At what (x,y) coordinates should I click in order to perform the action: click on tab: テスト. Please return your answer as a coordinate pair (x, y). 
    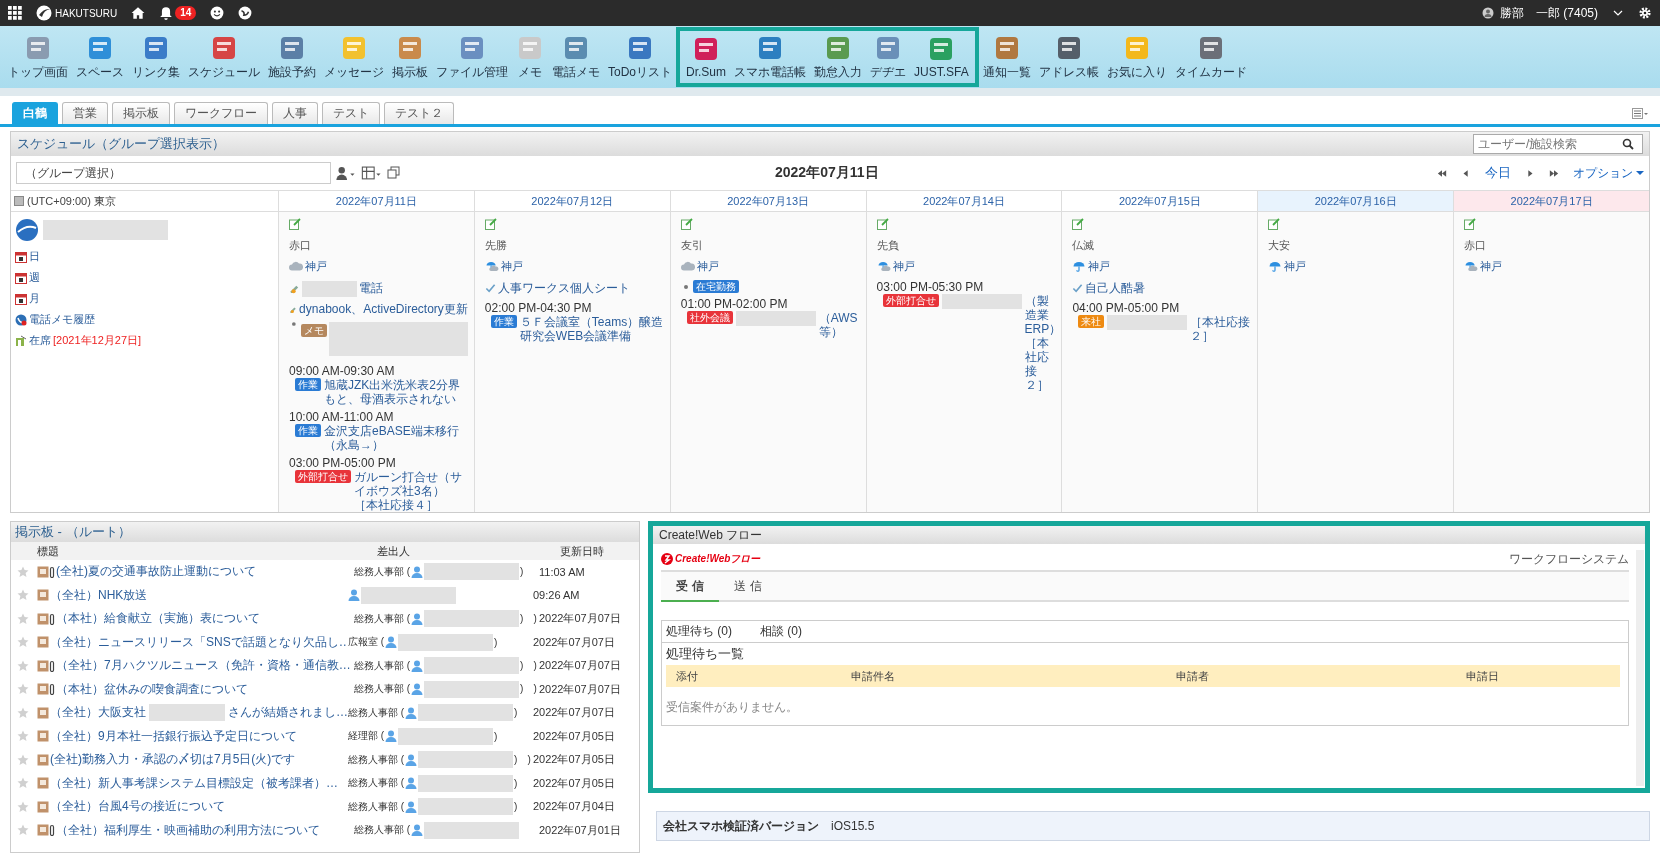
    Looking at the image, I should click on (351, 113).